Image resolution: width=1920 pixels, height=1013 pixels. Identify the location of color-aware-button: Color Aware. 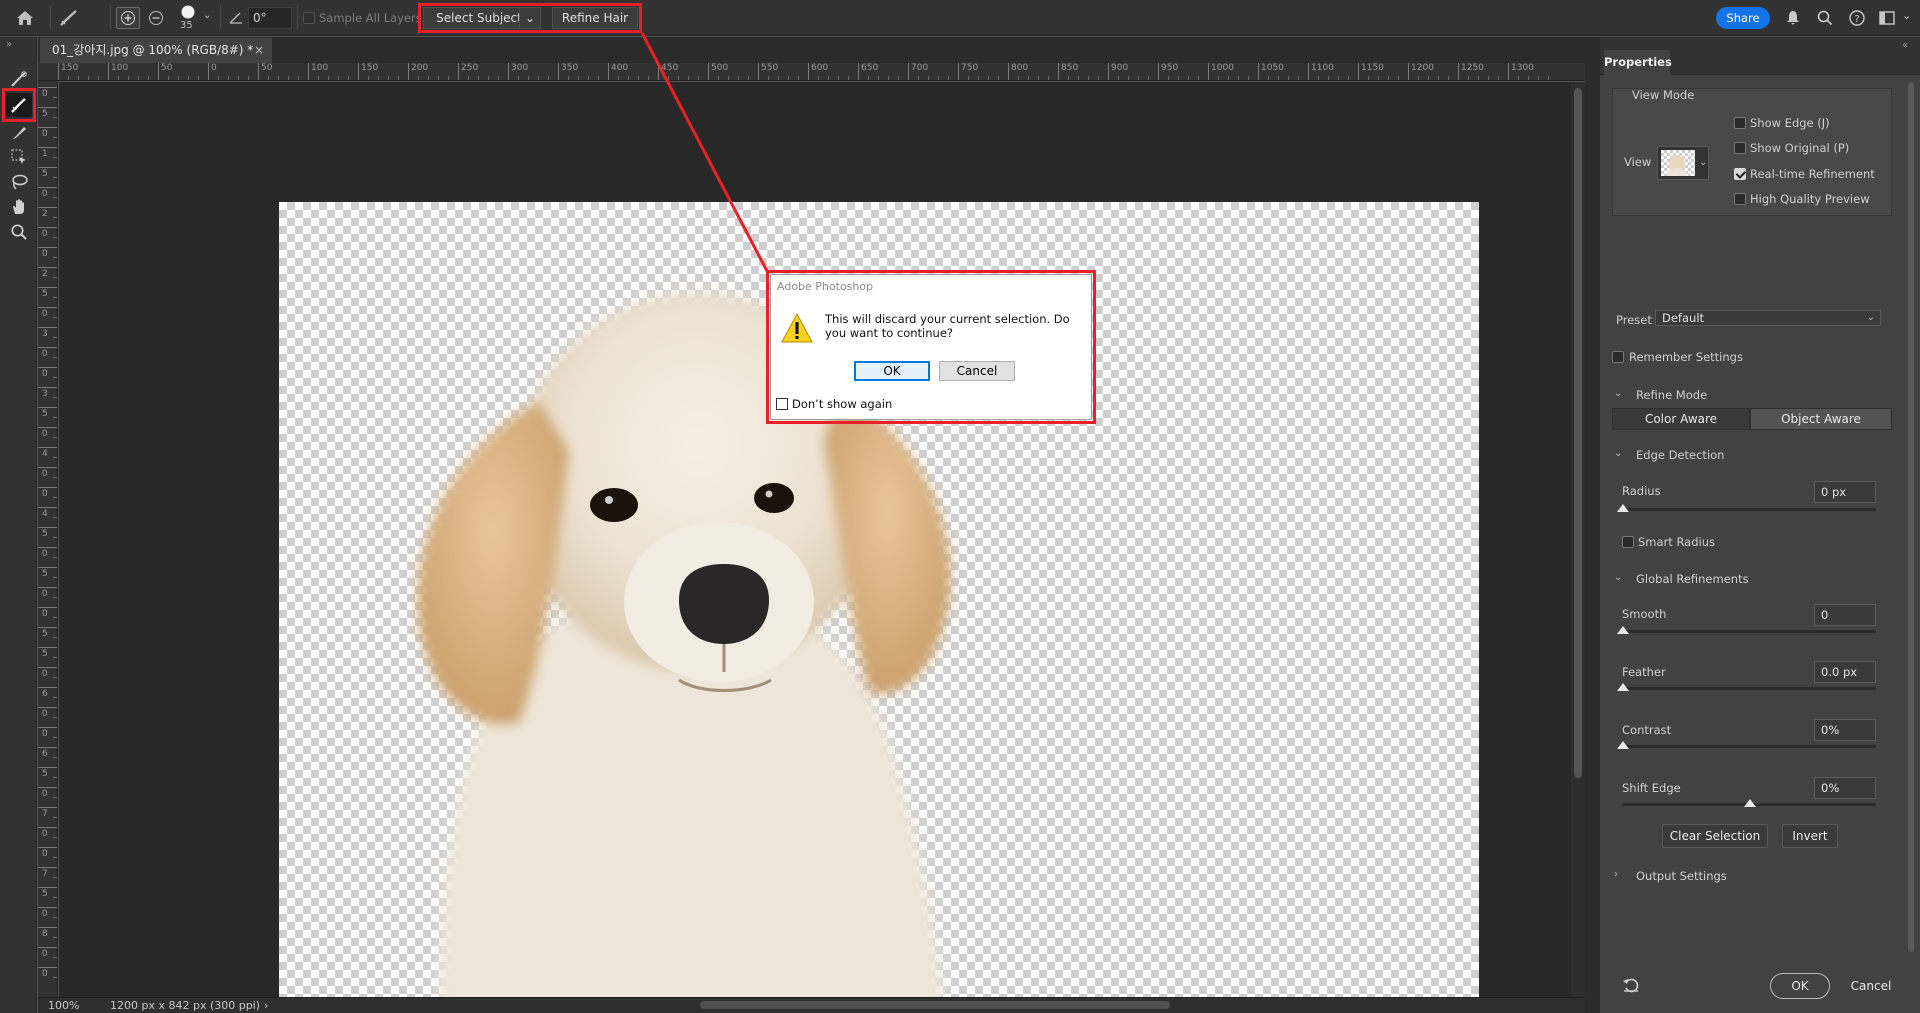
(1681, 419).